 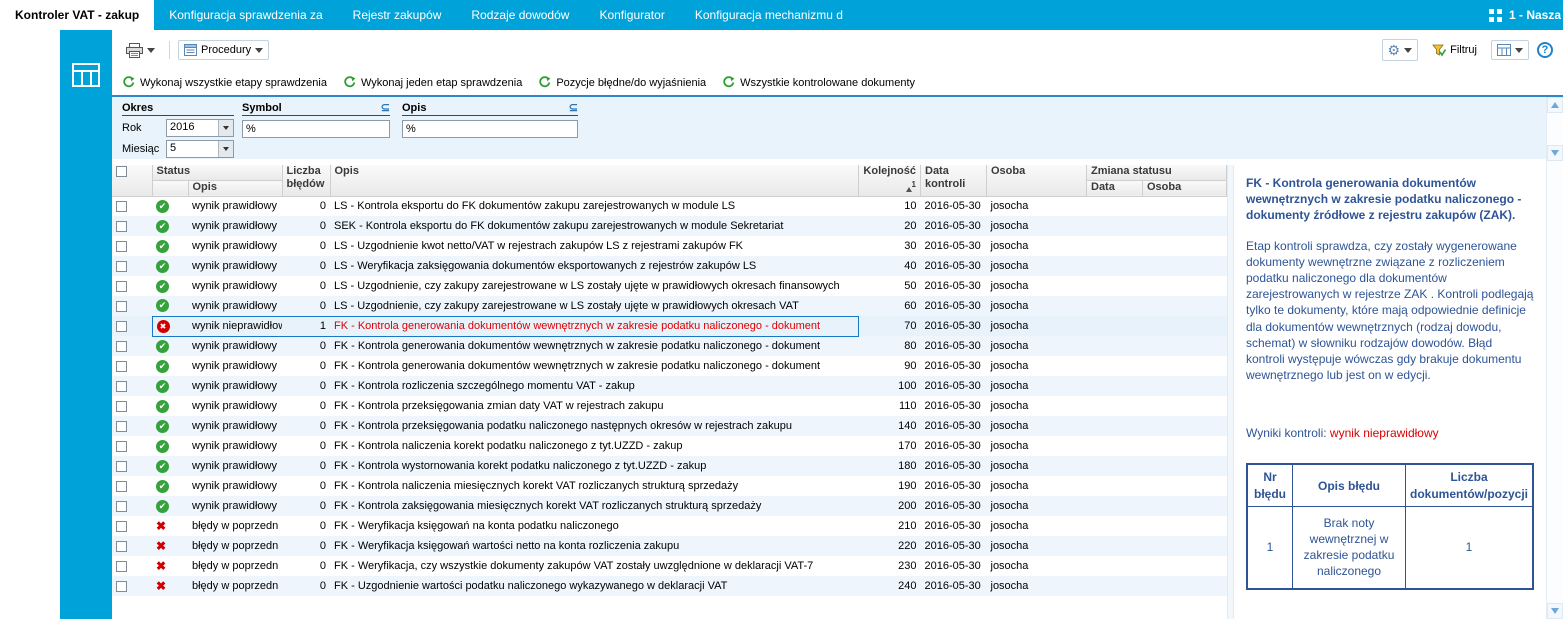 I want to click on opis-filter-input, so click(x=490, y=129).